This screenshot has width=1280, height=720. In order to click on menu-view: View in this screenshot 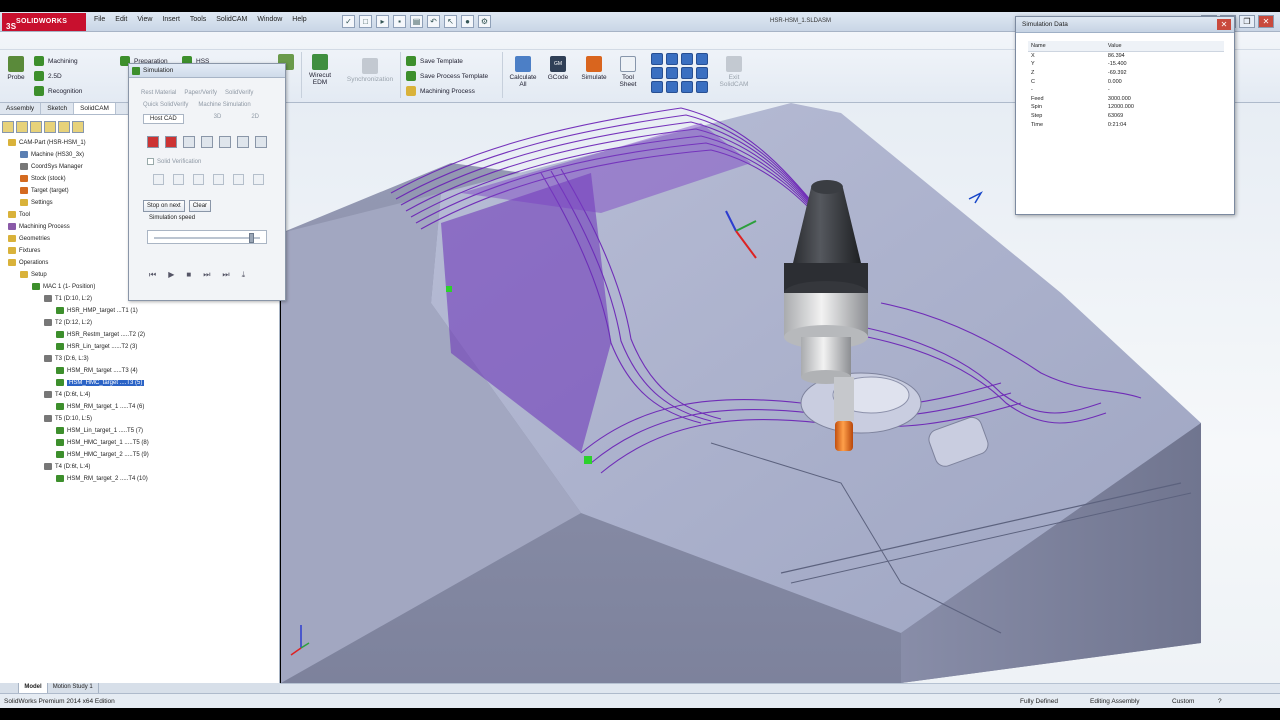, I will do `click(144, 19)`.